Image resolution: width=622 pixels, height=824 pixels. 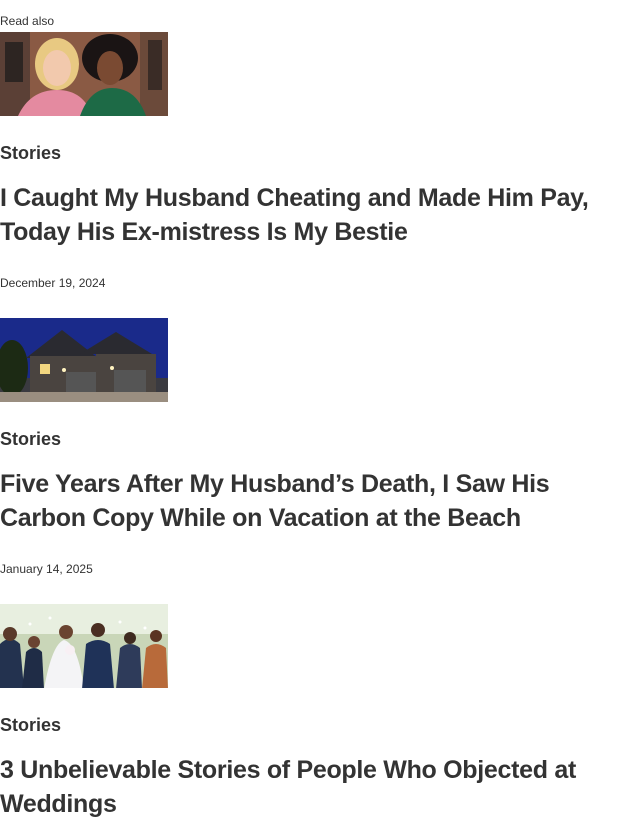 I want to click on article-date: January 14, 2025, so click(x=46, y=569).